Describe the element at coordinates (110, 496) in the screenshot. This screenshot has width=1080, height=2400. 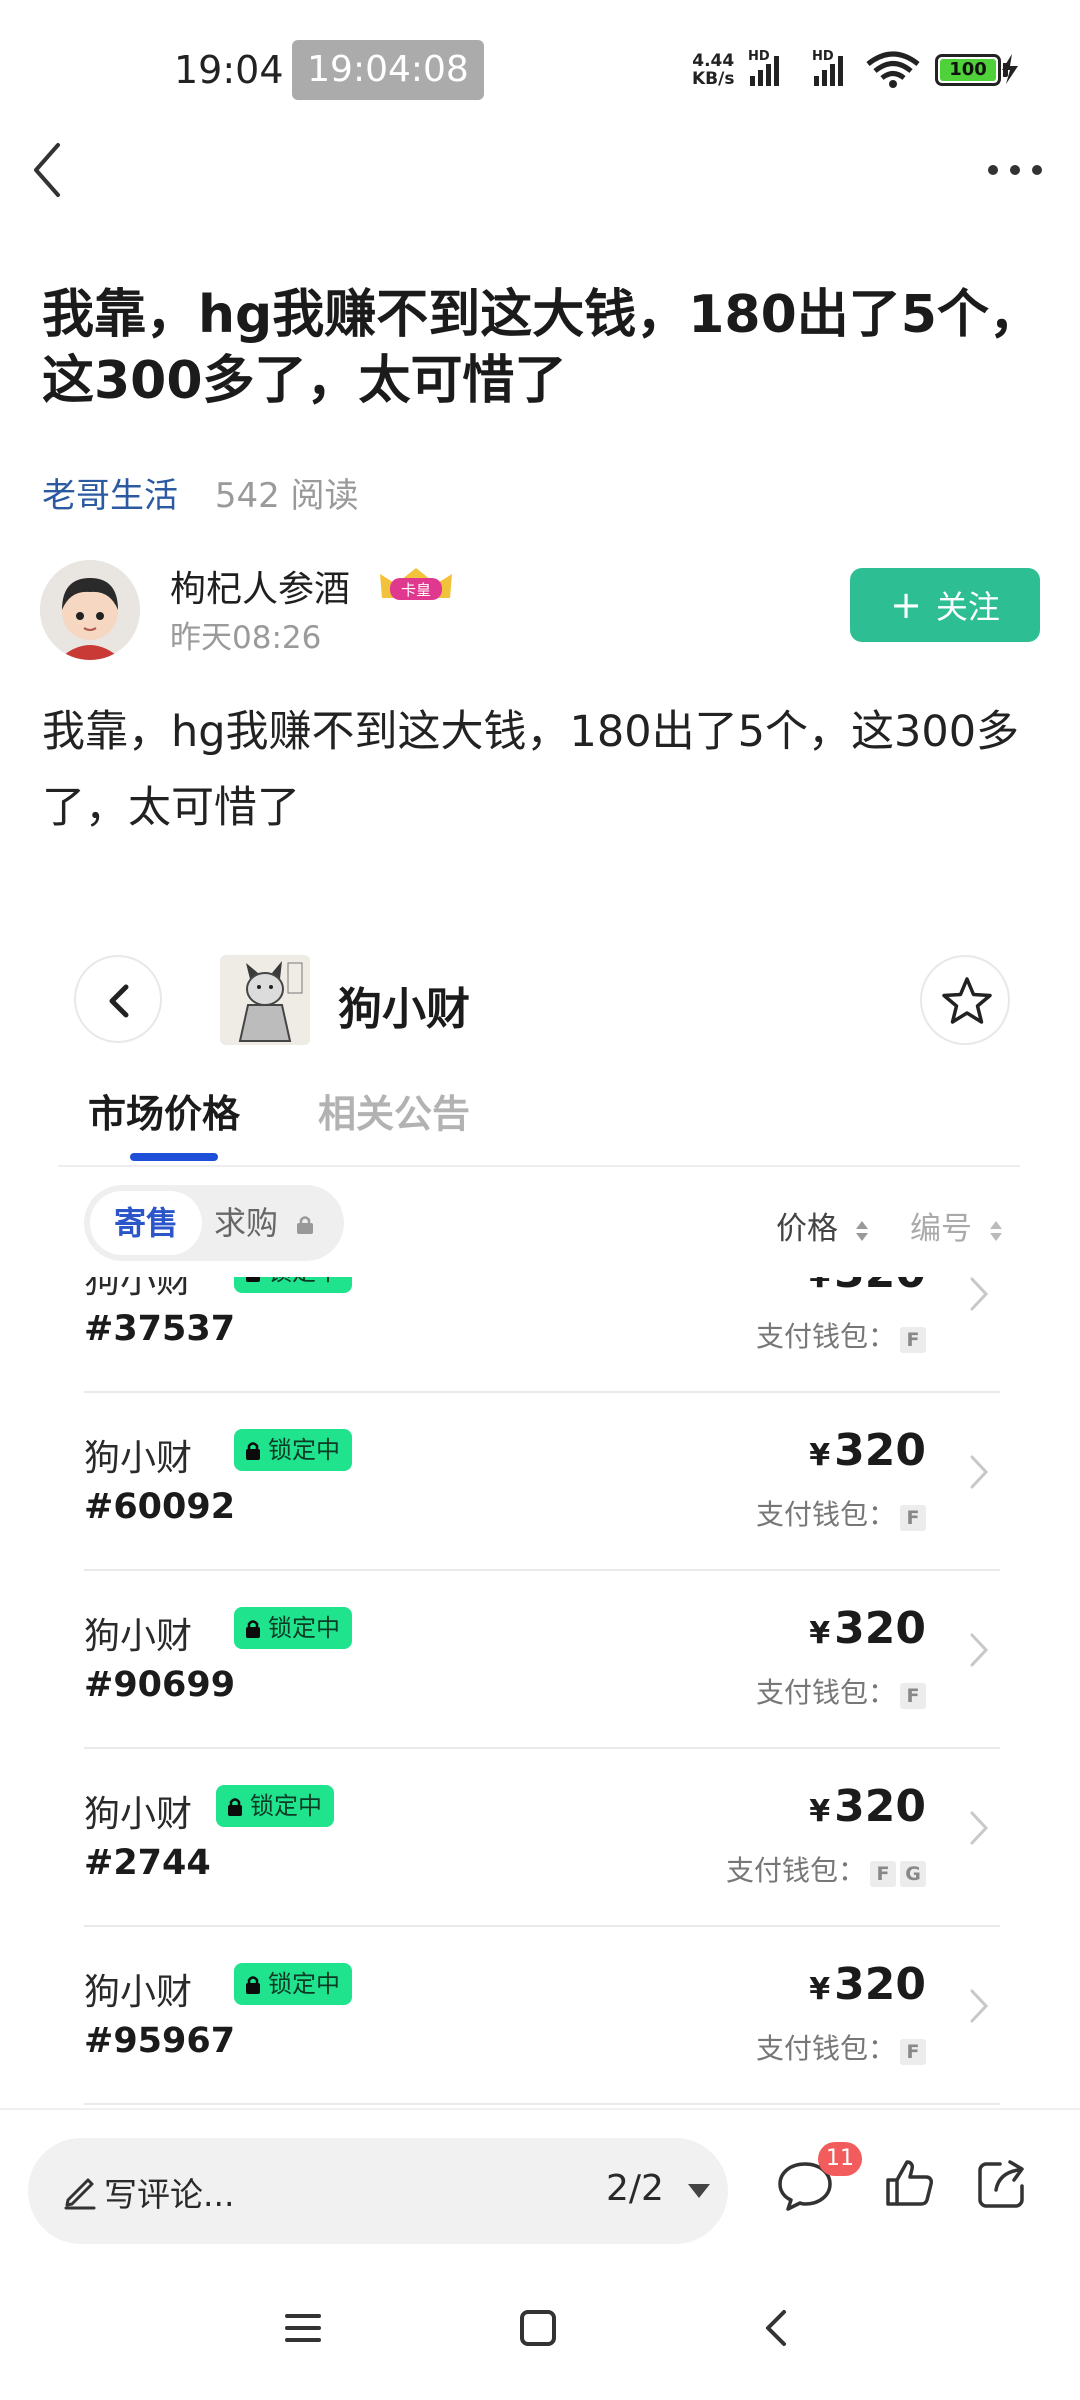
I see `topic-link: 老哥生活` at that location.